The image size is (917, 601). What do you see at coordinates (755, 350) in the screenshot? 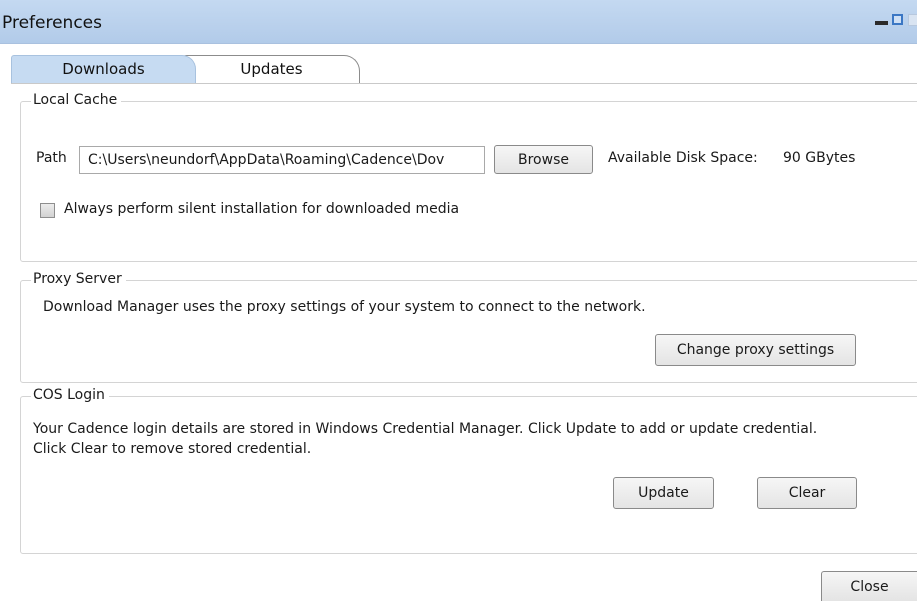
I see `change-proxy-settings-button: Change proxy settings` at bounding box center [755, 350].